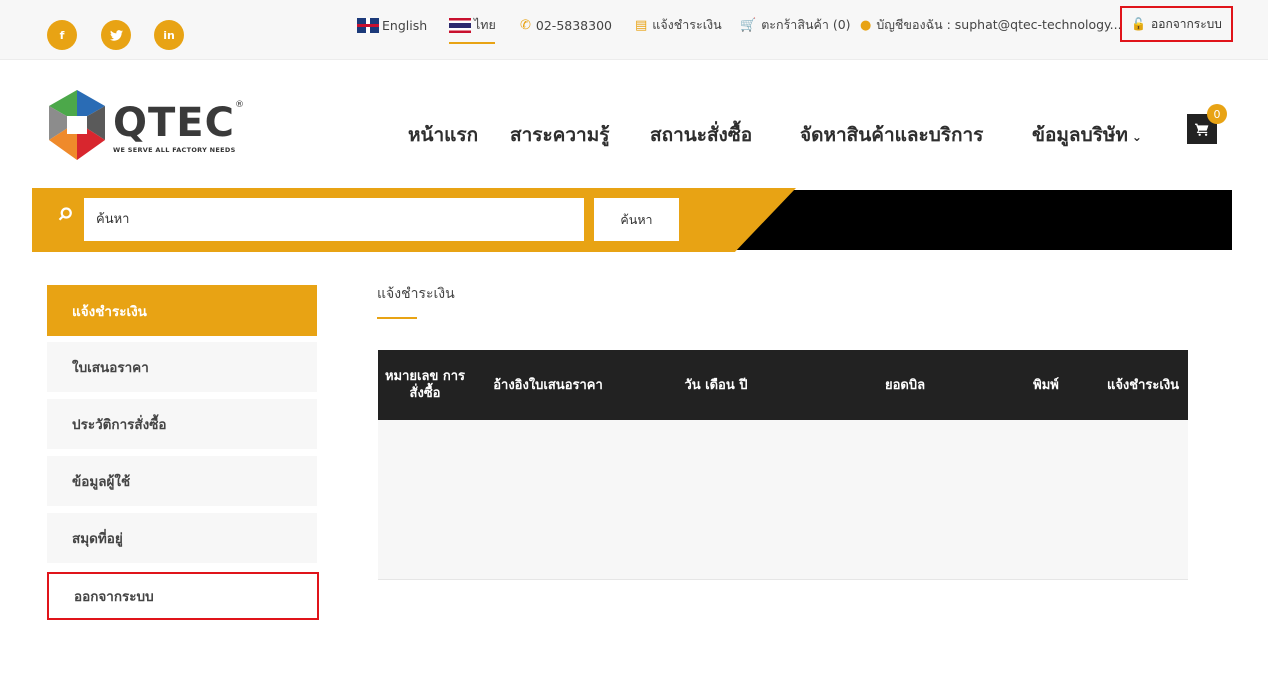 Image resolution: width=1268 pixels, height=678 pixels. What do you see at coordinates (905, 385) in the screenshot?
I see `column-bill-amount: ยอดบิล` at bounding box center [905, 385].